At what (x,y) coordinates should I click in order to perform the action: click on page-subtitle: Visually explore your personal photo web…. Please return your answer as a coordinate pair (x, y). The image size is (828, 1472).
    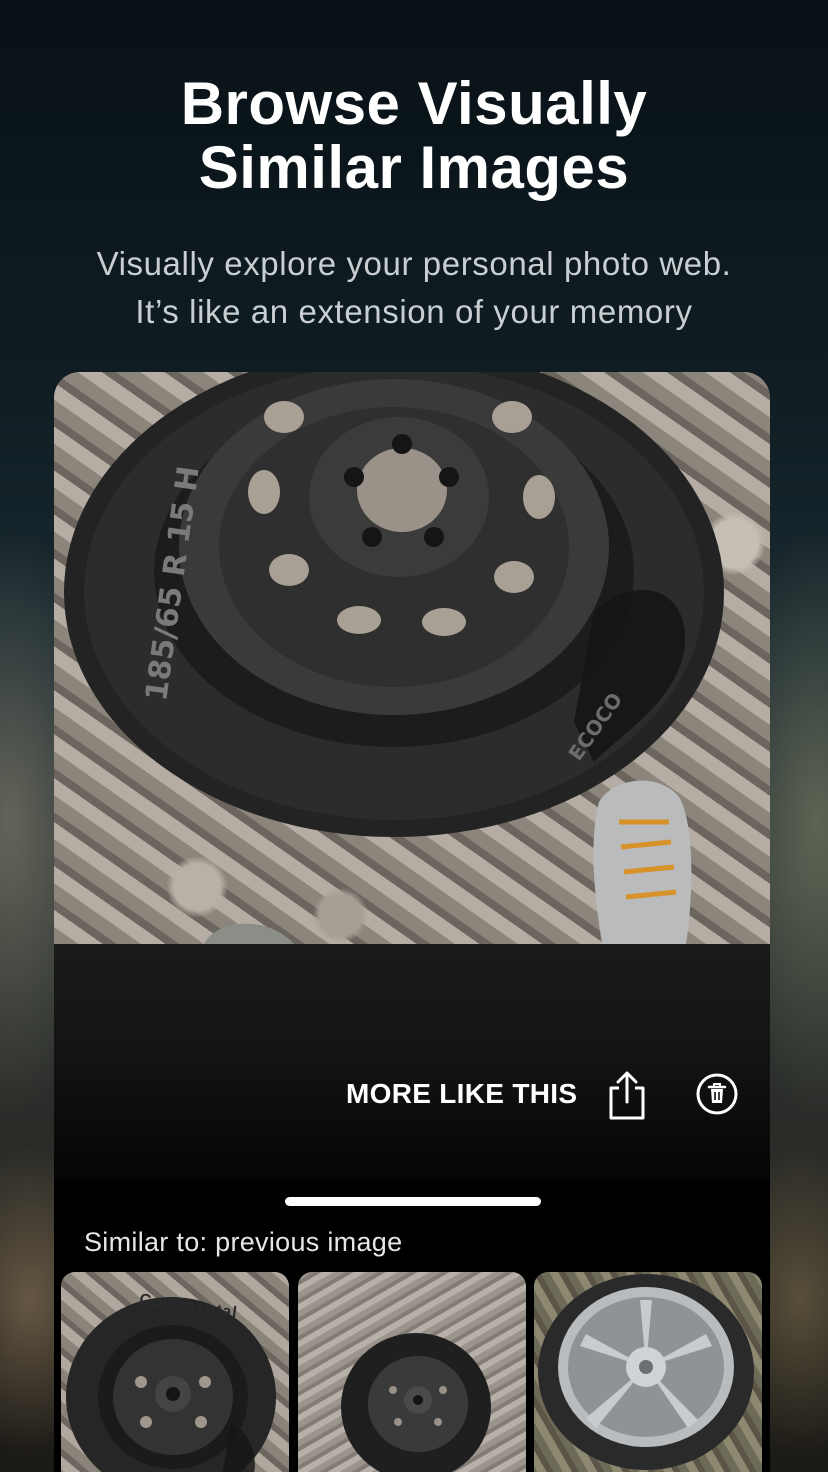
    Looking at the image, I should click on (414, 287).